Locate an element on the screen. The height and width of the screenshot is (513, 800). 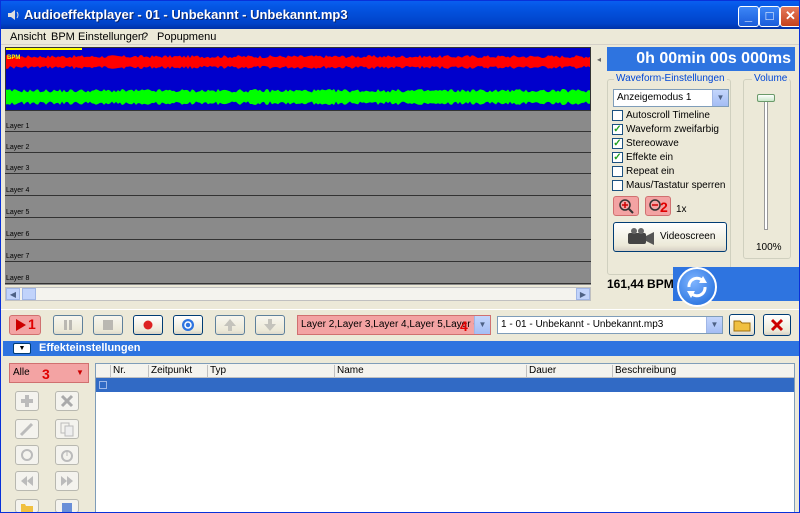
pencil-icon is located at coordinates (26, 429).